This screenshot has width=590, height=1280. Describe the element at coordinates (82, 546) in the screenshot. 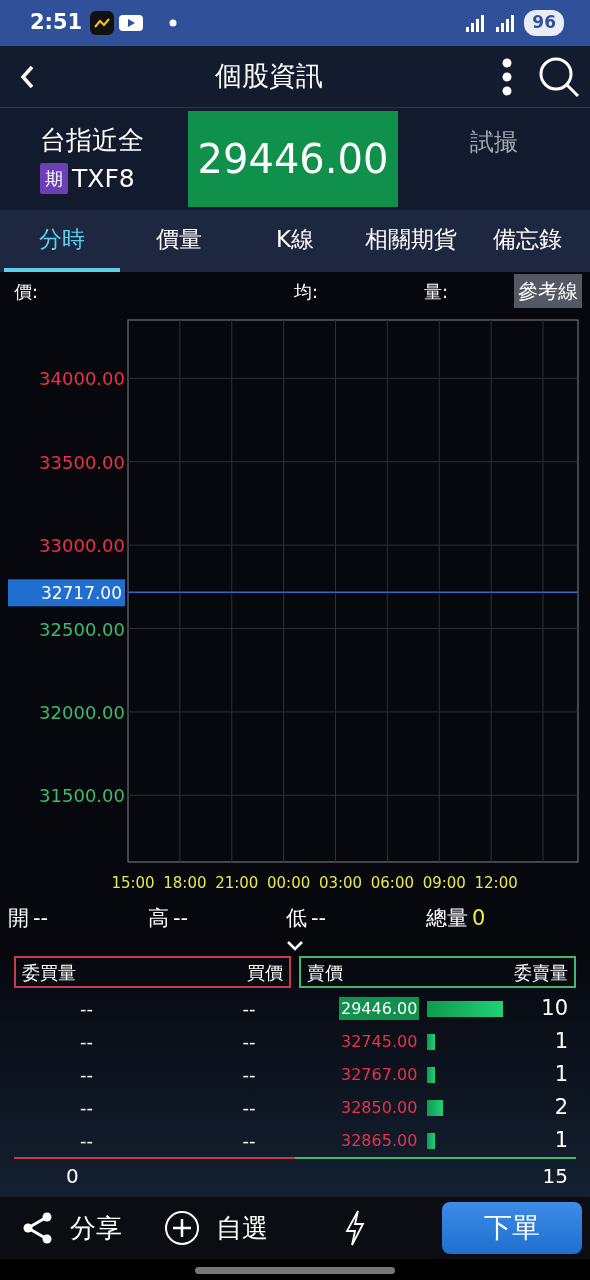

I see `y-axis-label: 33000.00` at that location.